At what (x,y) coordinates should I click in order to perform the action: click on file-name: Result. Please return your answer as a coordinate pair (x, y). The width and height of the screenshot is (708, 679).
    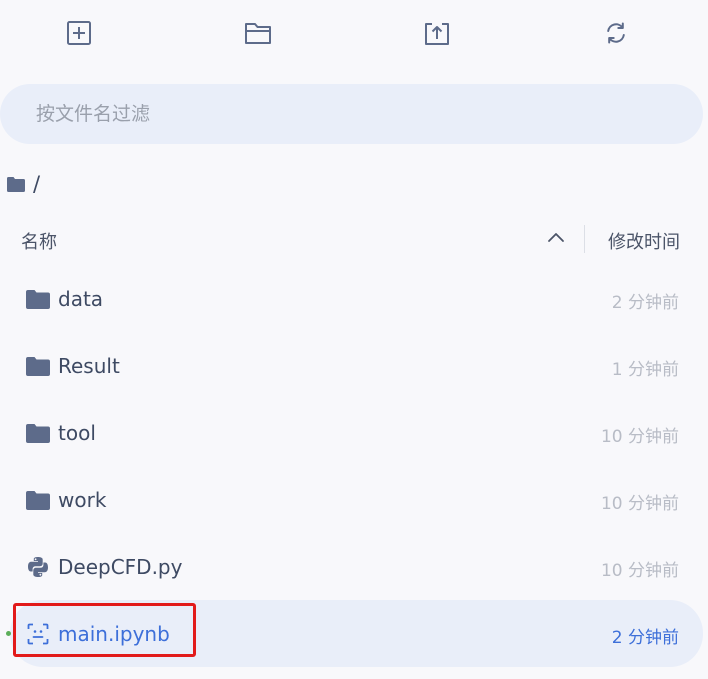
    Looking at the image, I should click on (89, 366).